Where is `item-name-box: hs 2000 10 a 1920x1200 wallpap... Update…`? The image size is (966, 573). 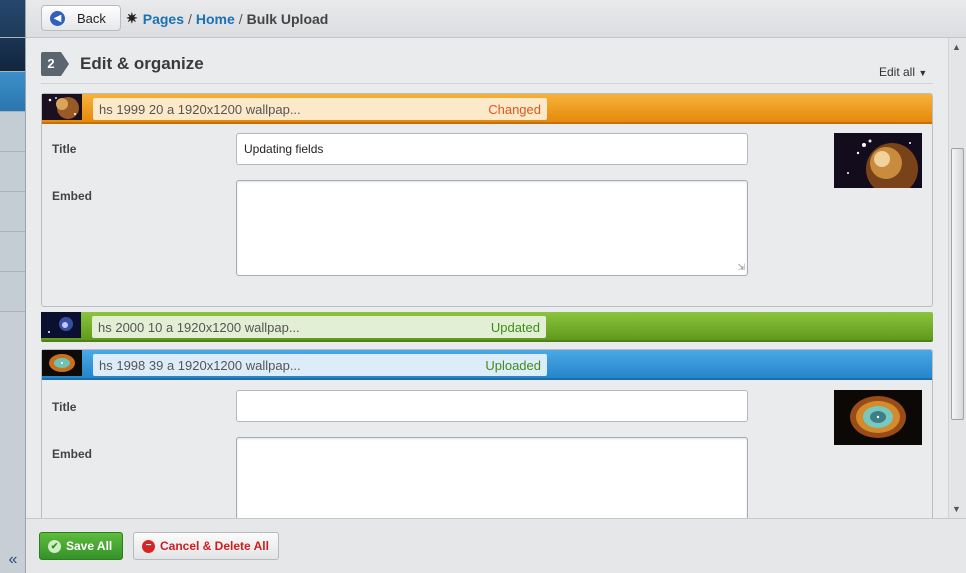 item-name-box: hs 2000 10 a 1920x1200 wallpap... Update… is located at coordinates (319, 327).